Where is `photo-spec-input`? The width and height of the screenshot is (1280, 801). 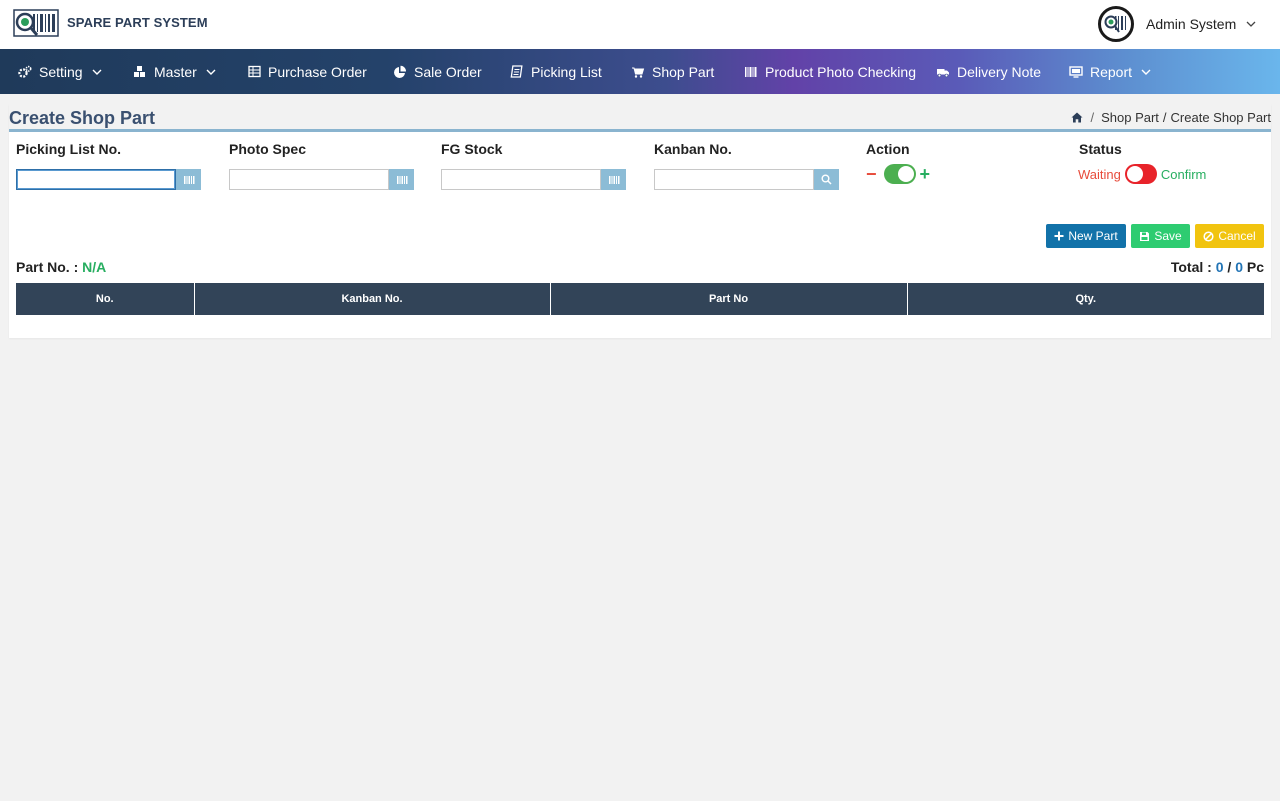 photo-spec-input is located at coordinates (309, 179).